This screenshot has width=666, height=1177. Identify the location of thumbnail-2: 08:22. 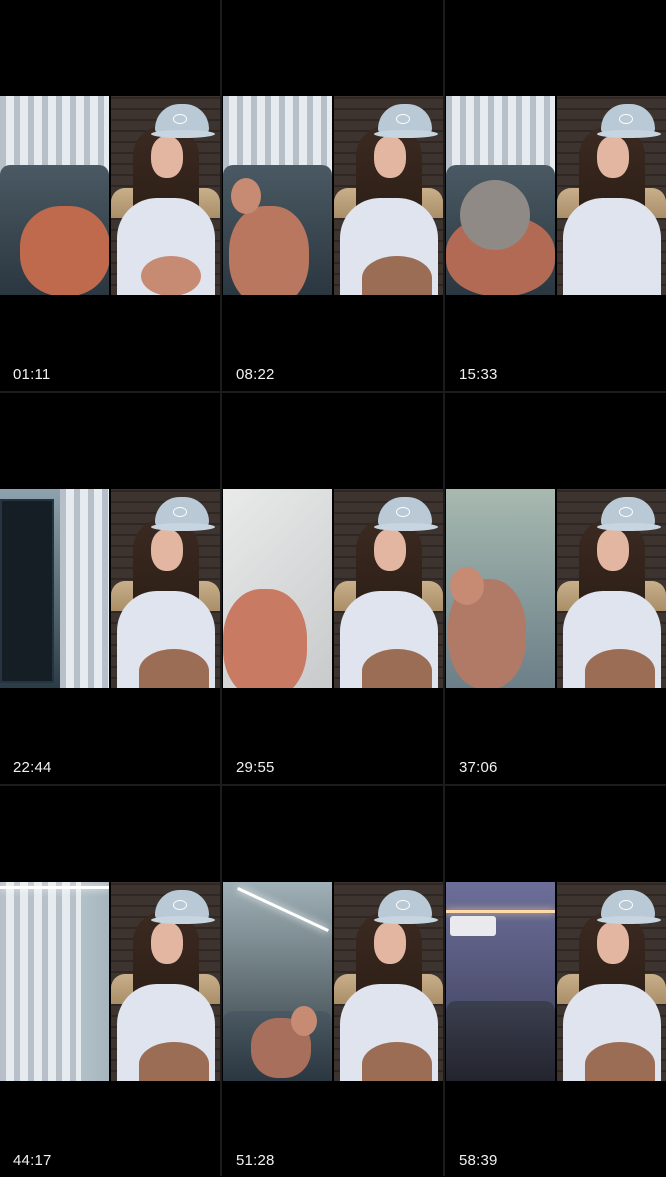
(333, 195).